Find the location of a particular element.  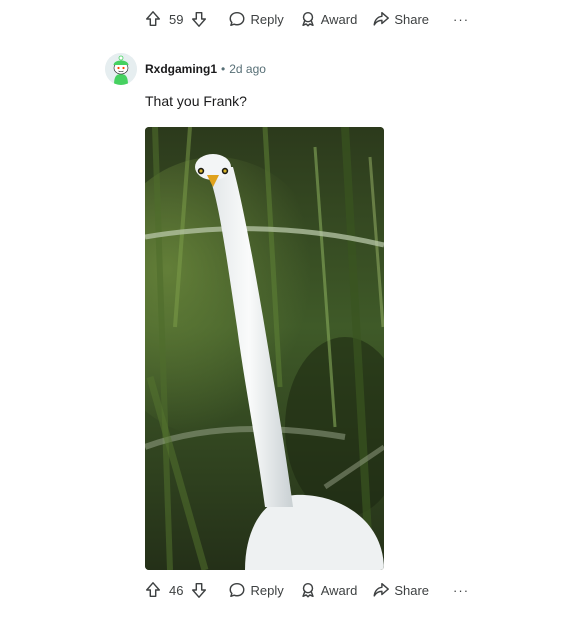

vote-controls: 59 is located at coordinates (176, 19).